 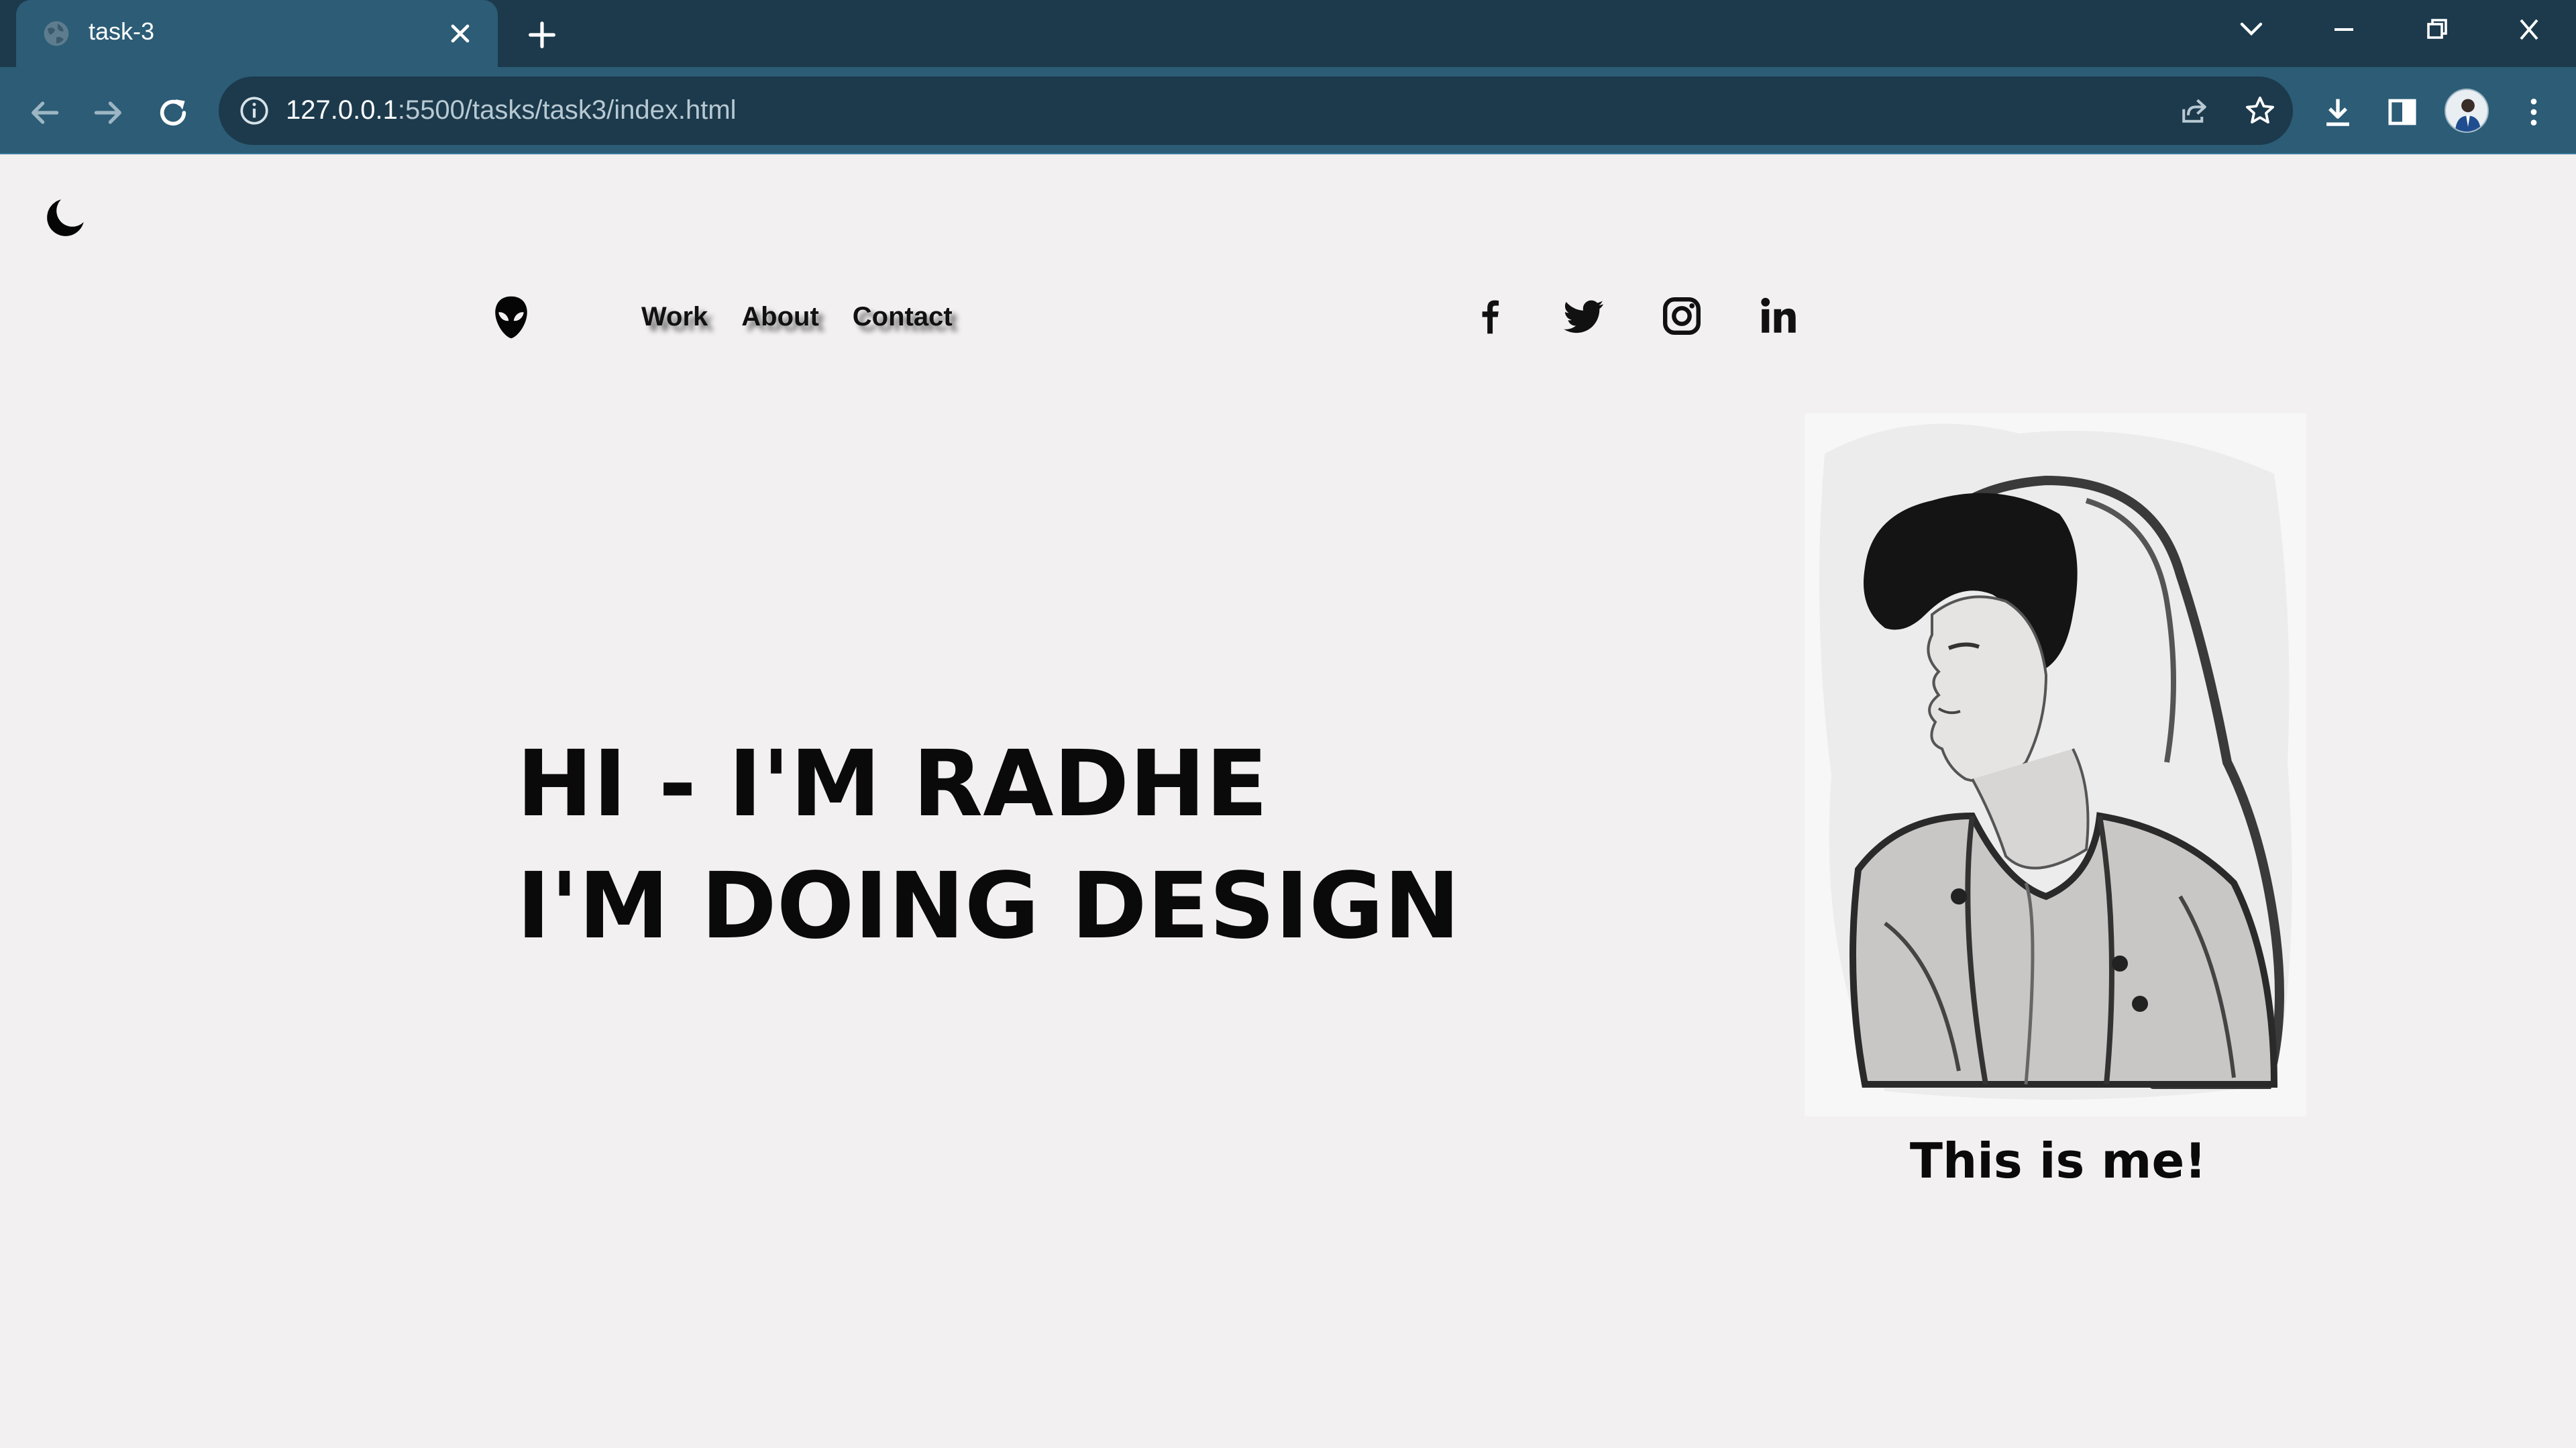 I want to click on restore-icon, so click(x=2436, y=30).